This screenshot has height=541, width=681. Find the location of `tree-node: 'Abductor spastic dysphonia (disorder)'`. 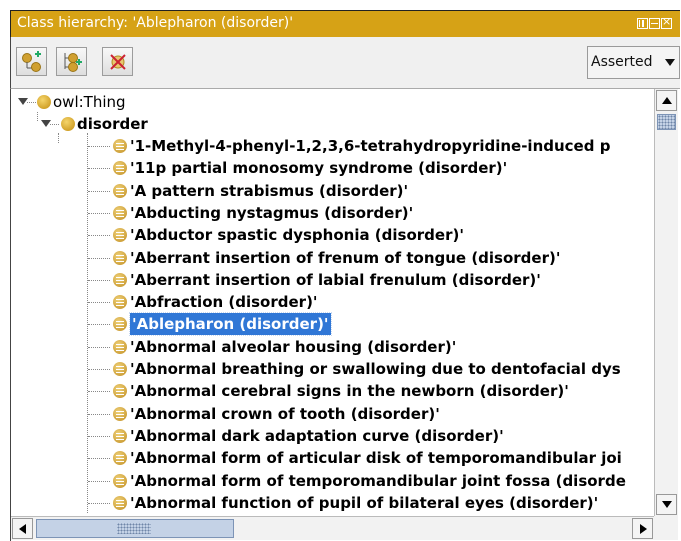

tree-node: 'Abductor spastic dysphonia (disorder)' is located at coordinates (331, 235).